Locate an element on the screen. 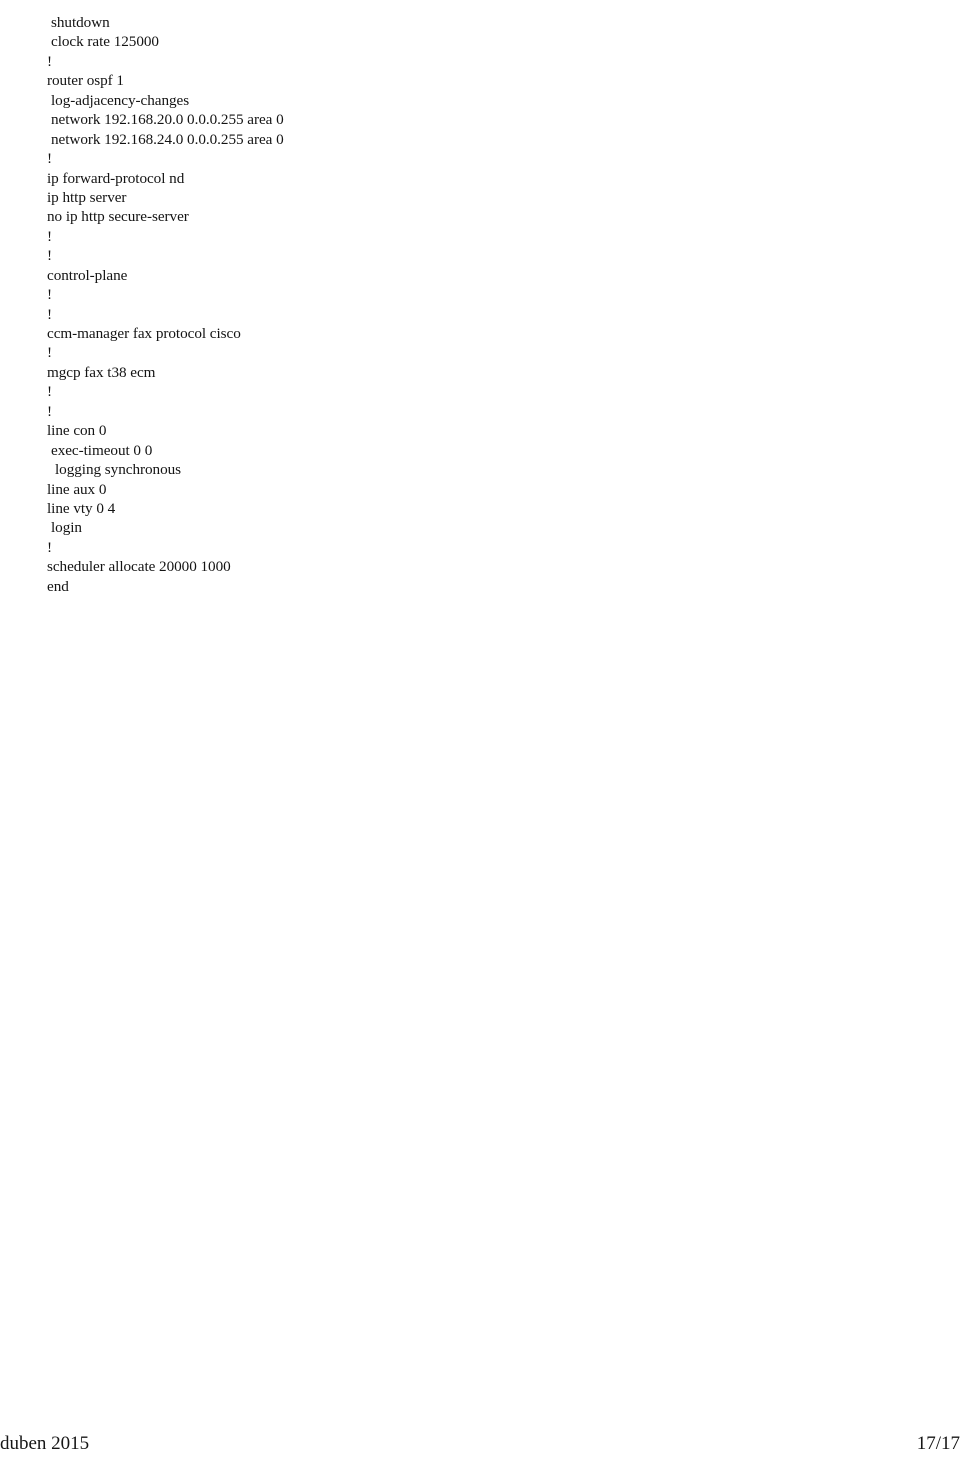  footer-date: duben 2015 is located at coordinates (45, 1443).